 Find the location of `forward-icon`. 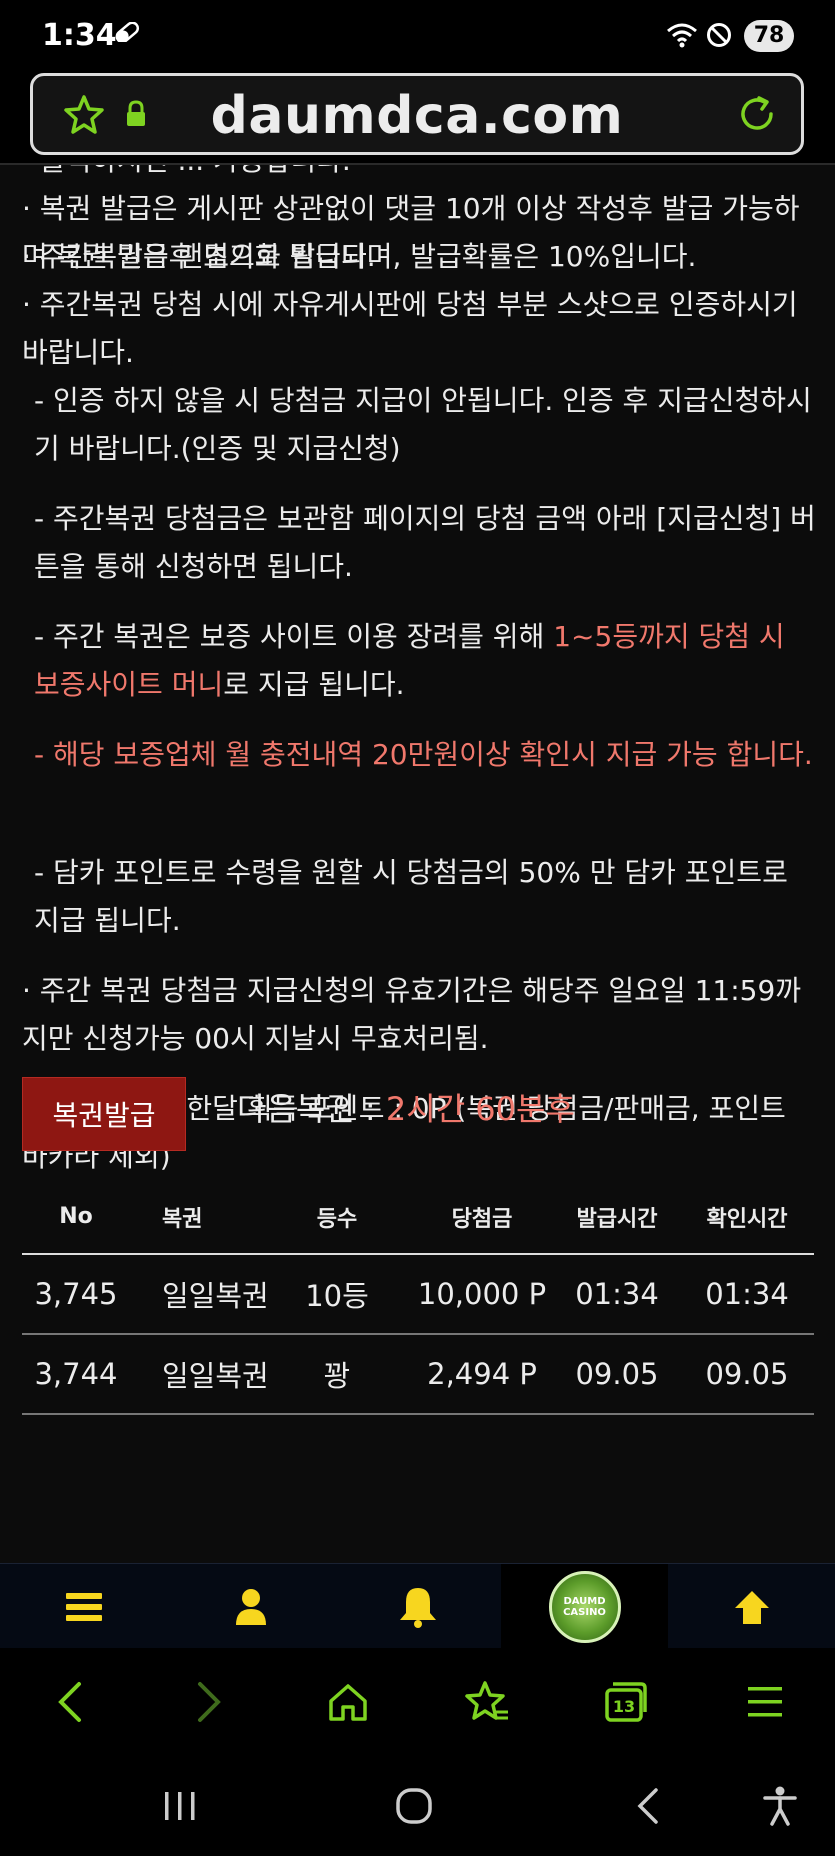

forward-icon is located at coordinates (209, 1702).